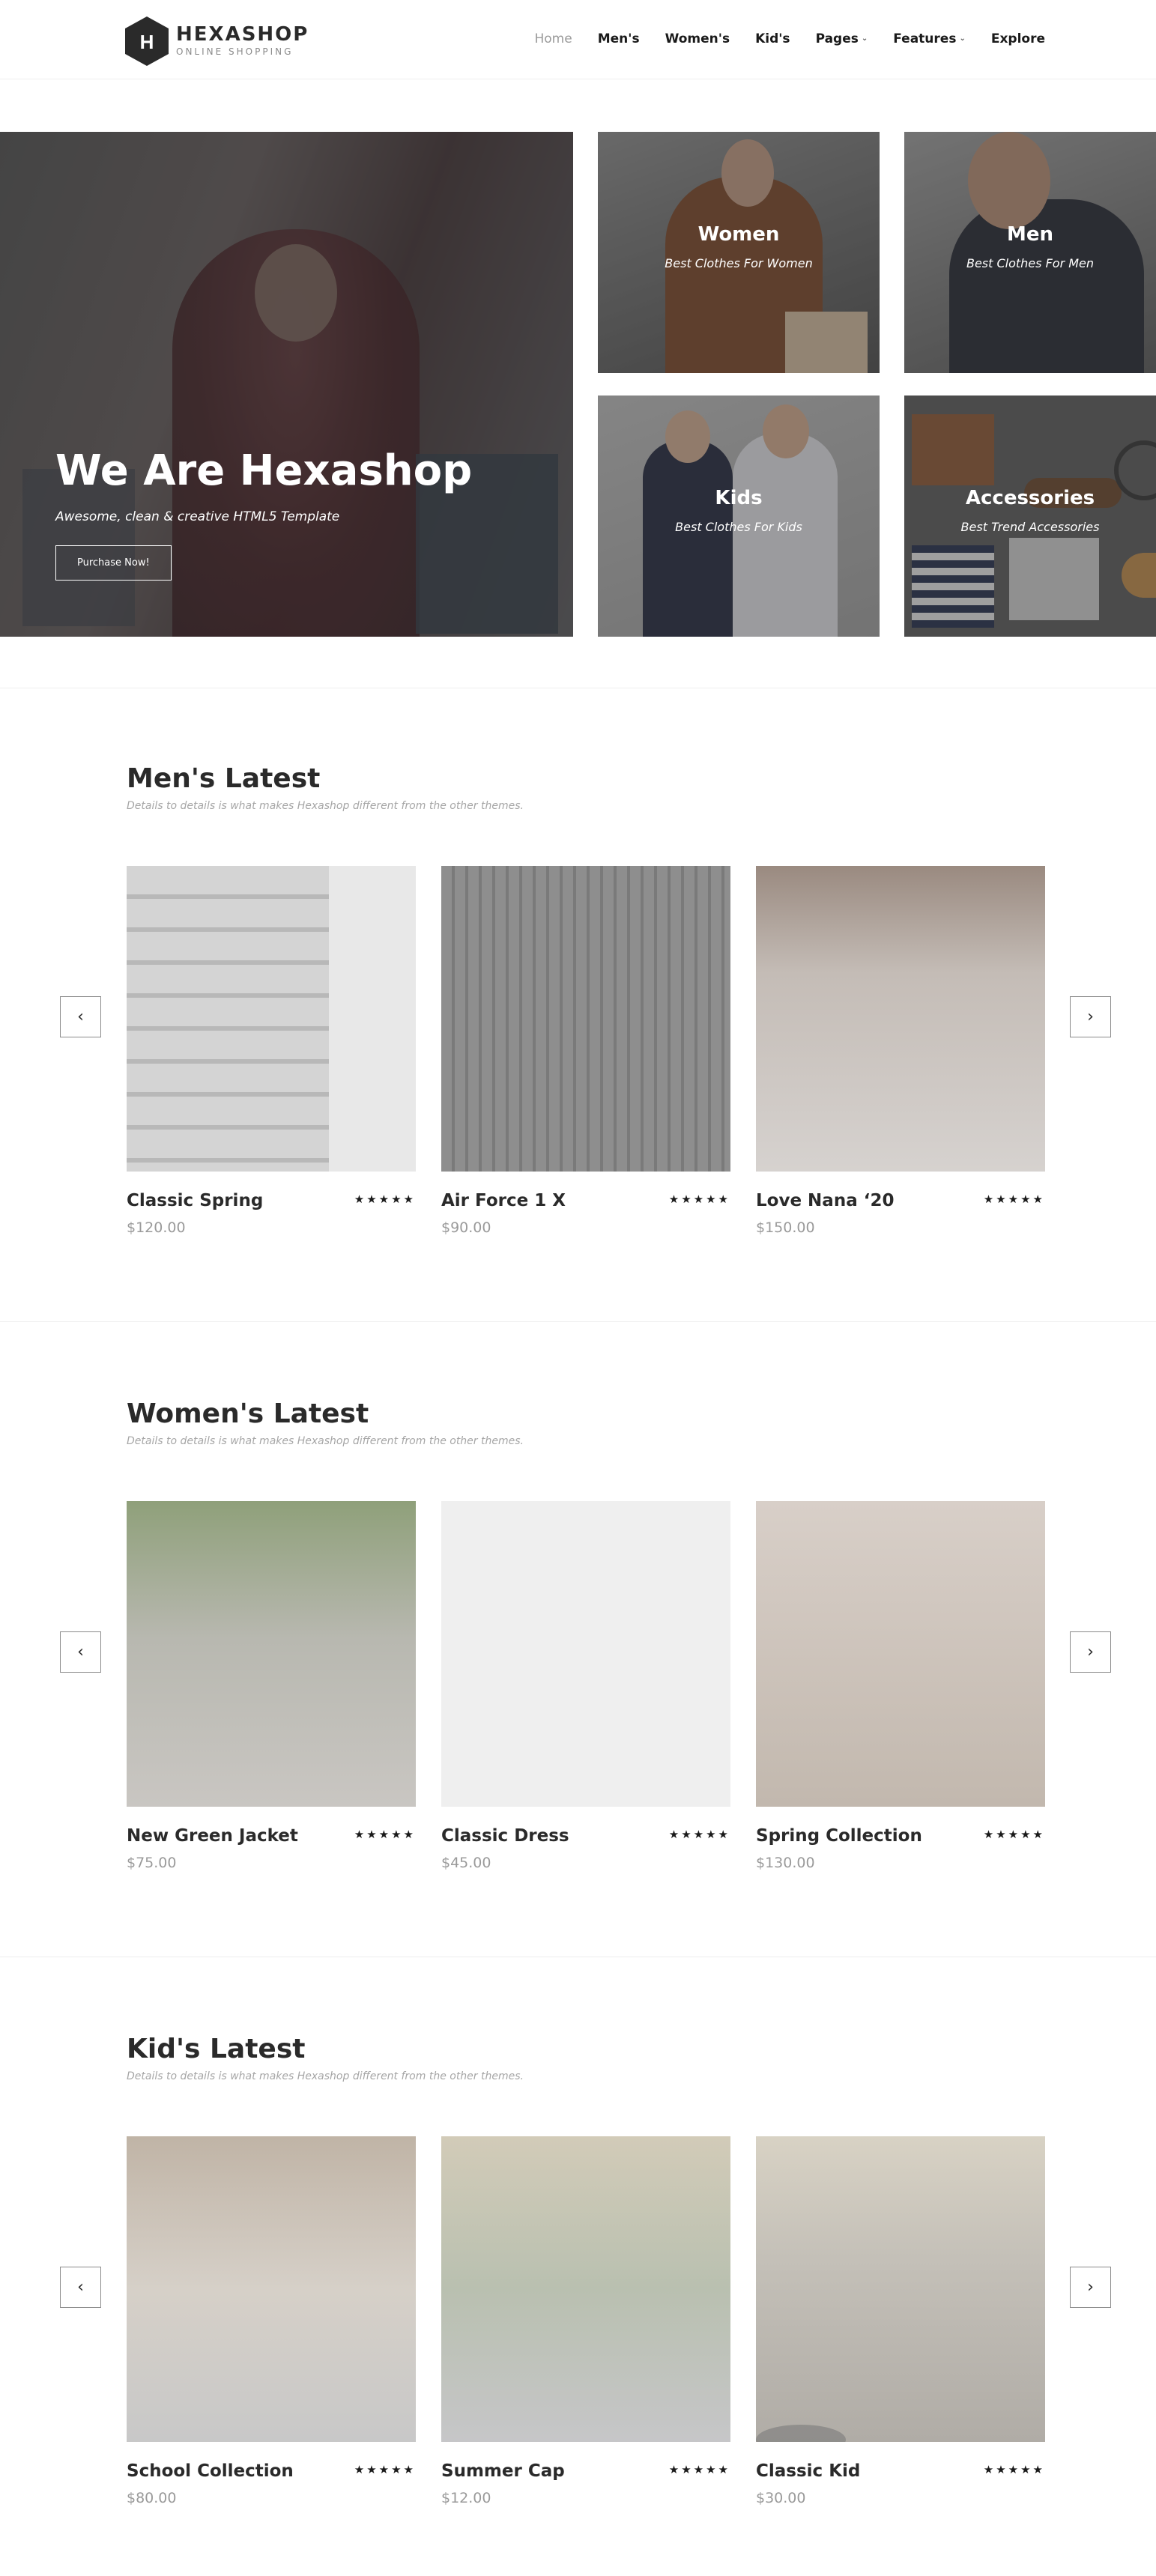 The height and width of the screenshot is (2576, 1156). Describe the element at coordinates (195, 1200) in the screenshot. I see `product-name: Classic Spring` at that location.